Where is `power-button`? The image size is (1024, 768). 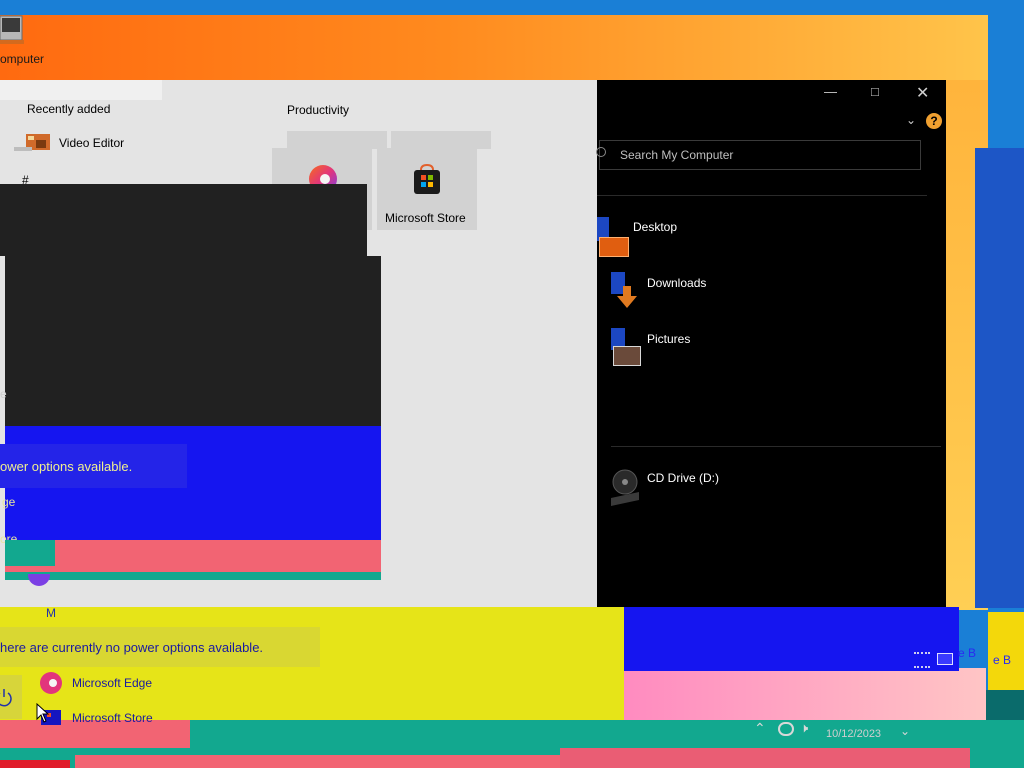 power-button is located at coordinates (11, 697).